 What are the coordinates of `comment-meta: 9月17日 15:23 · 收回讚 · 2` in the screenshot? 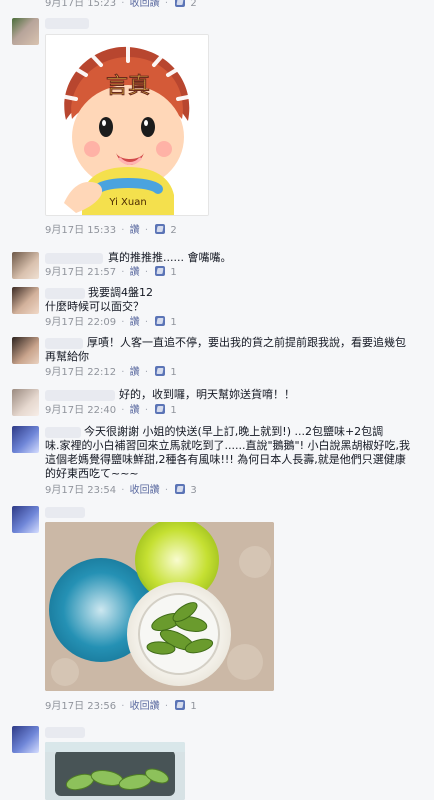 It's located at (121, 5).